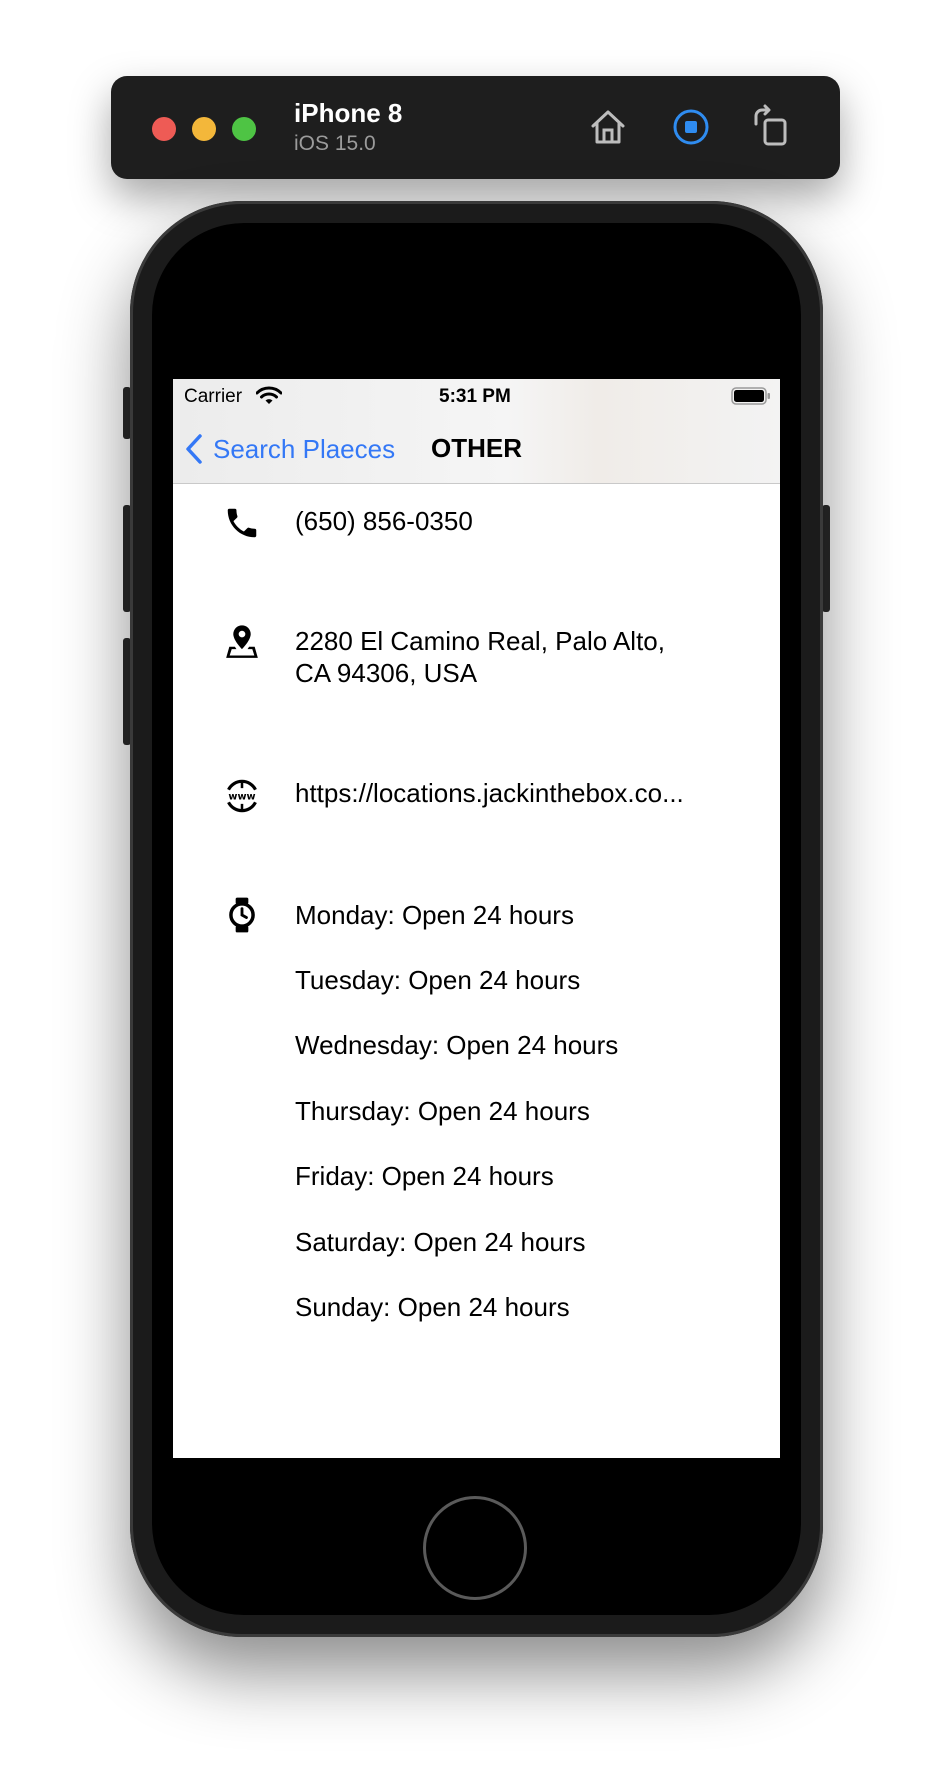 The image size is (952, 1786). I want to click on hours-sunday: Sunday: Open 24 hours, so click(432, 1307).